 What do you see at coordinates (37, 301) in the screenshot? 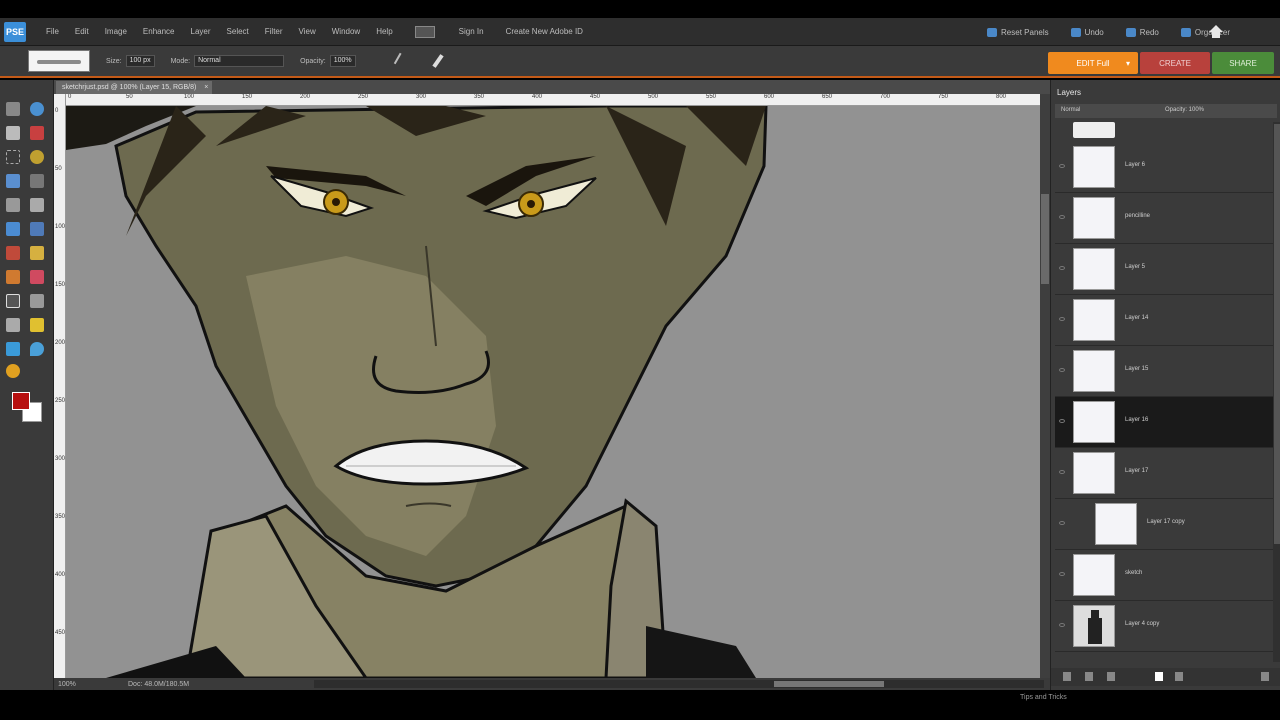
I see `smart-brush-icon` at bounding box center [37, 301].